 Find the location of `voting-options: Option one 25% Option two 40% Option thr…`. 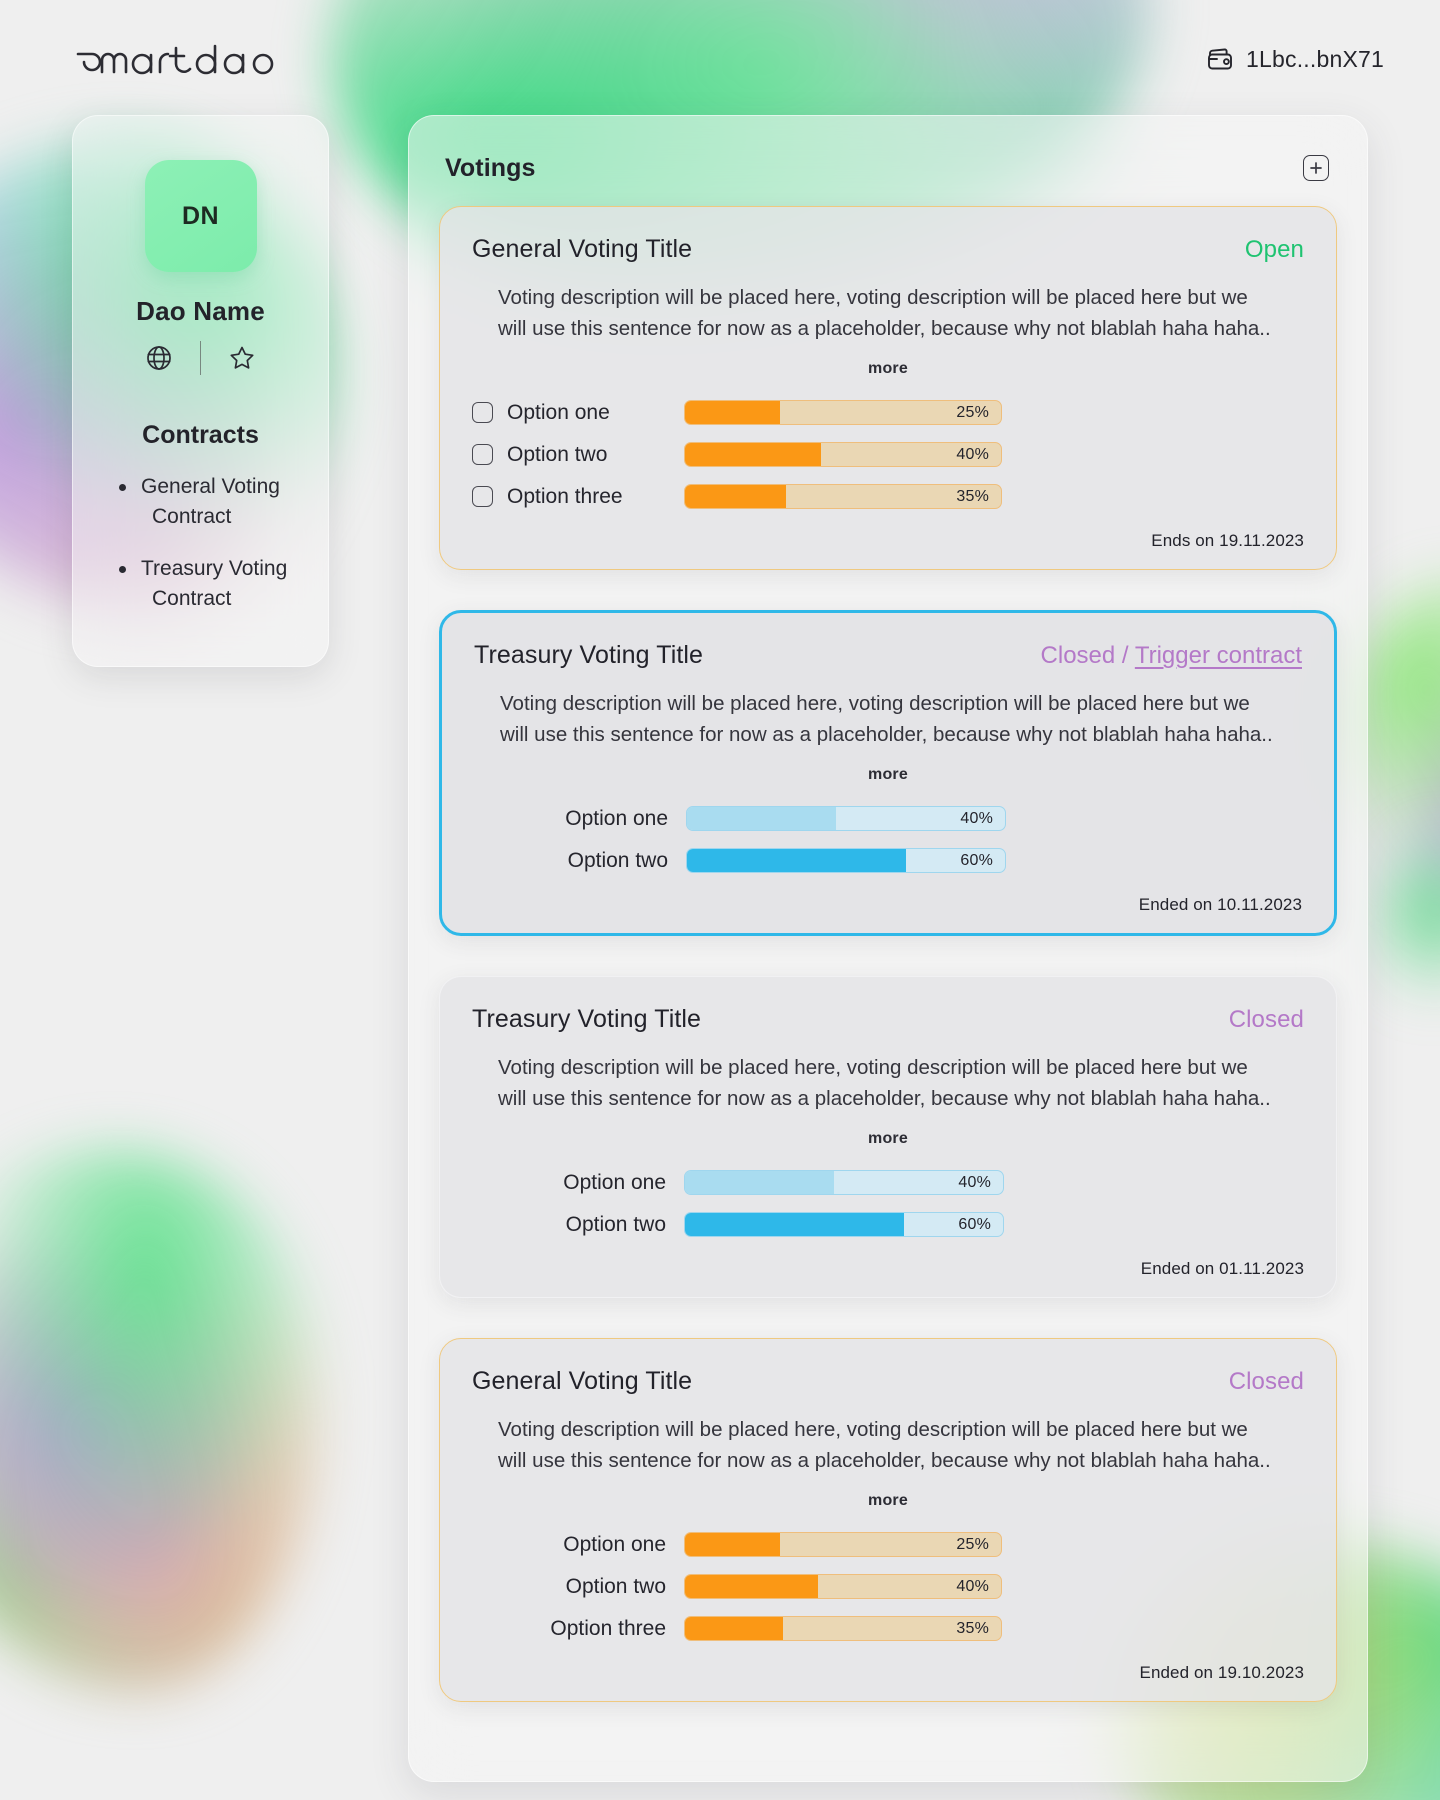

voting-options: Option one 25% Option two 40% Option thr… is located at coordinates (888, 1586).